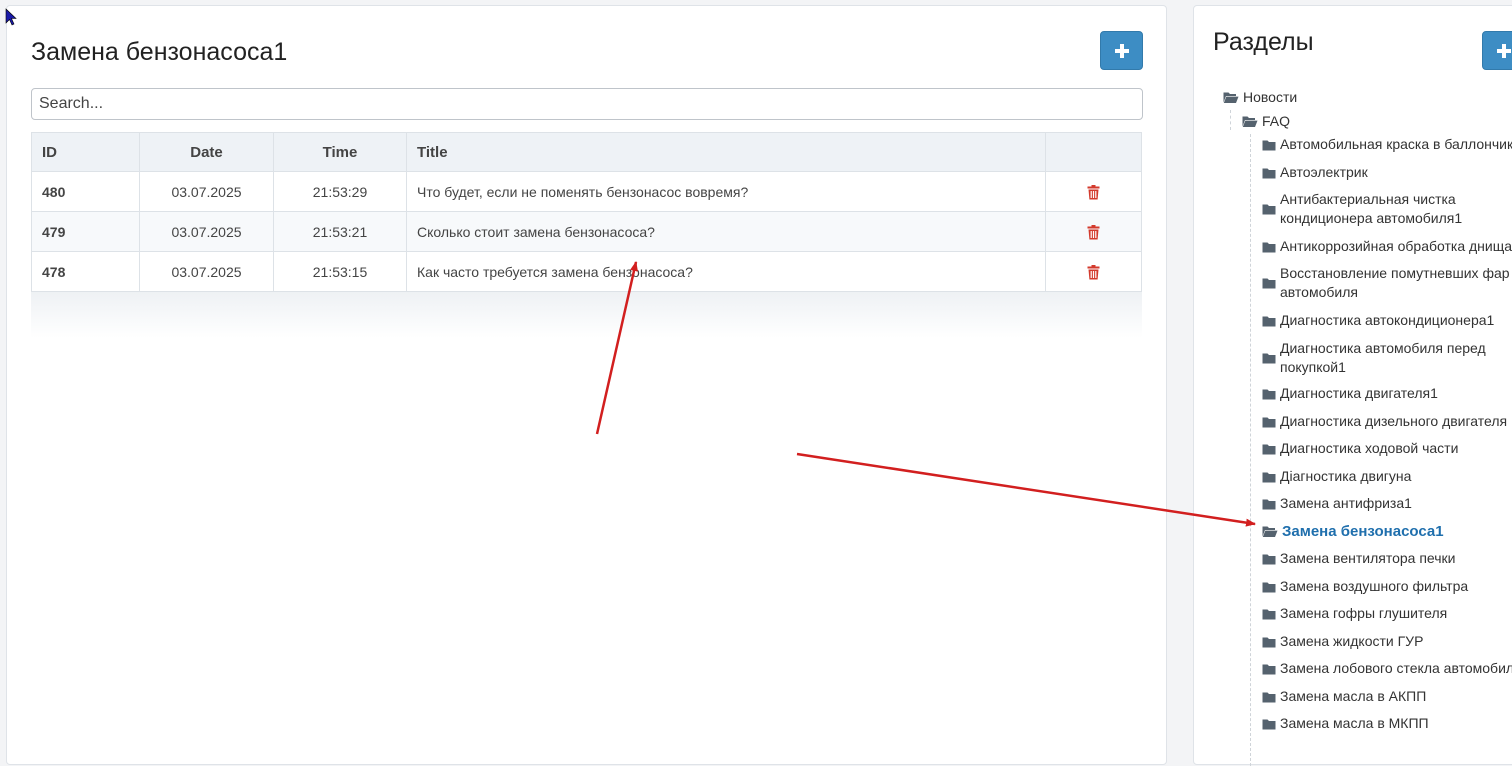 Image resolution: width=1512 pixels, height=766 pixels. I want to click on tree-item: Антикоррозийная обработка днища1, so click(1387, 246).